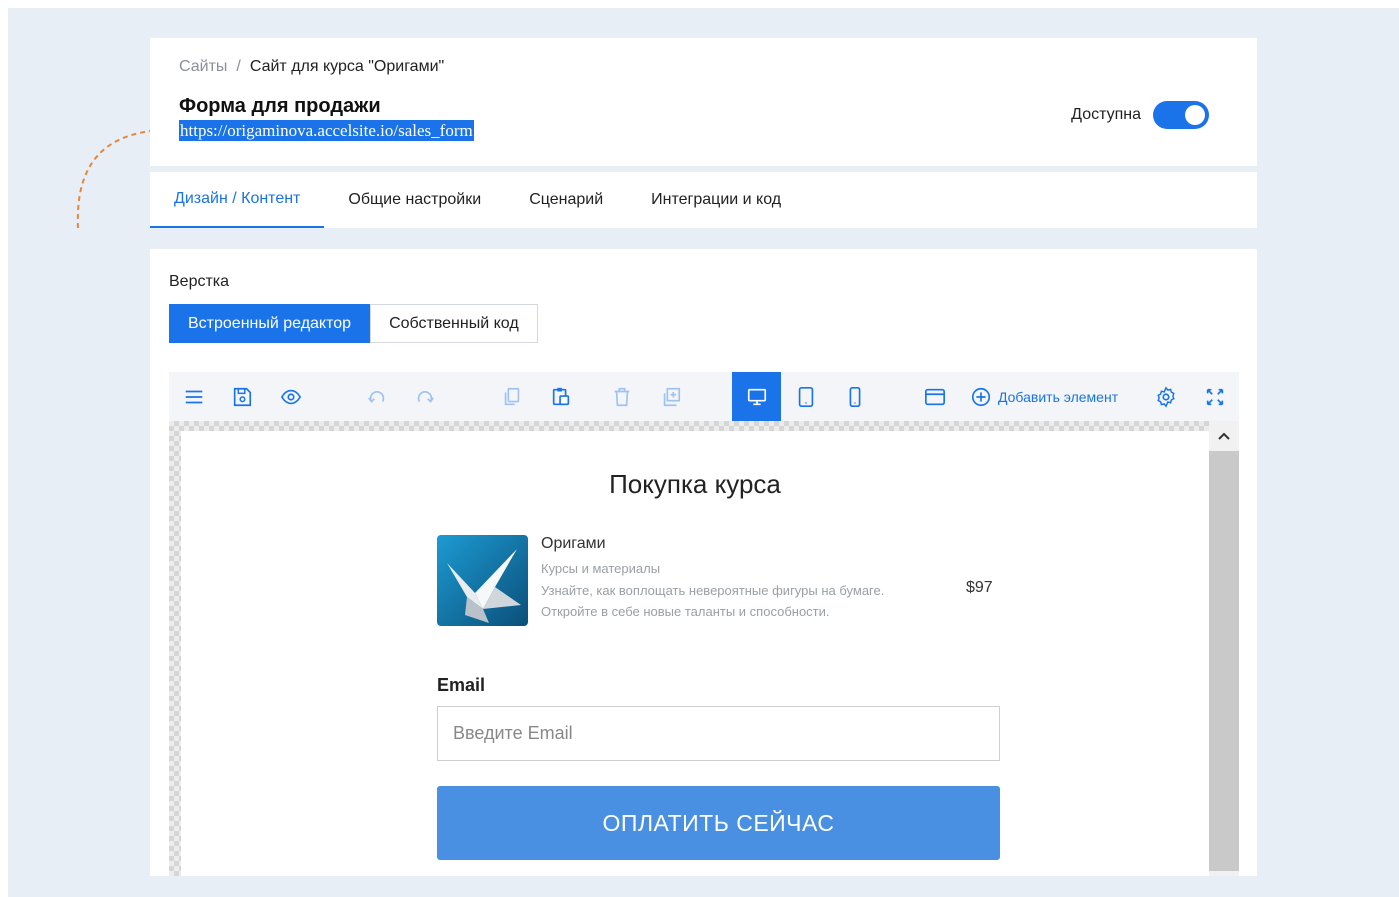 This screenshot has height=897, width=1399. Describe the element at coordinates (1106, 114) in the screenshot. I see `availability-label: Доступна` at that location.